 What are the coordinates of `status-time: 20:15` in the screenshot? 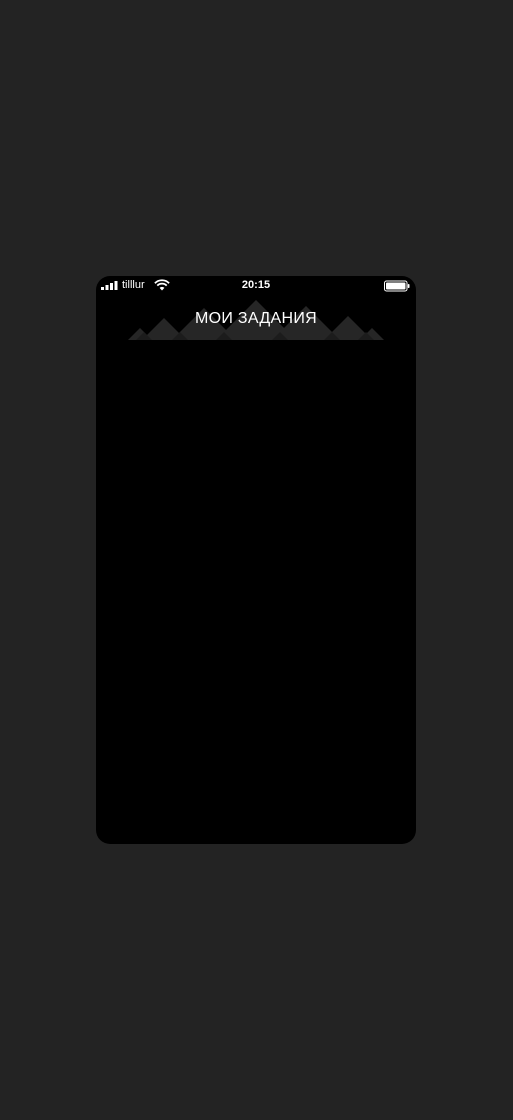 It's located at (256, 285).